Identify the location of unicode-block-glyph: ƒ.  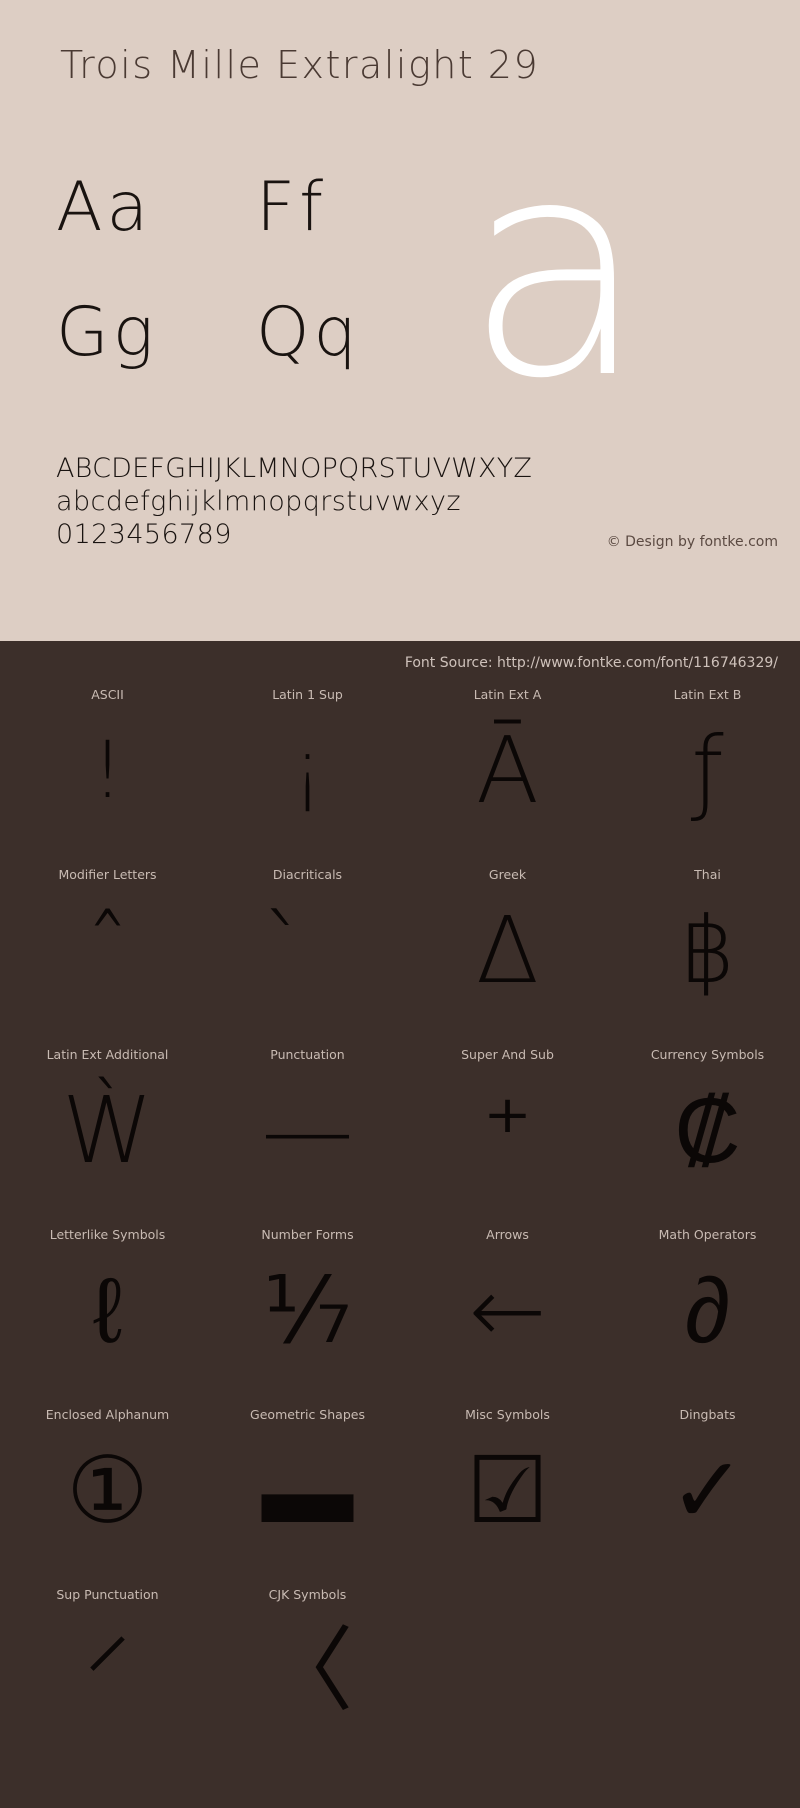
(707, 770).